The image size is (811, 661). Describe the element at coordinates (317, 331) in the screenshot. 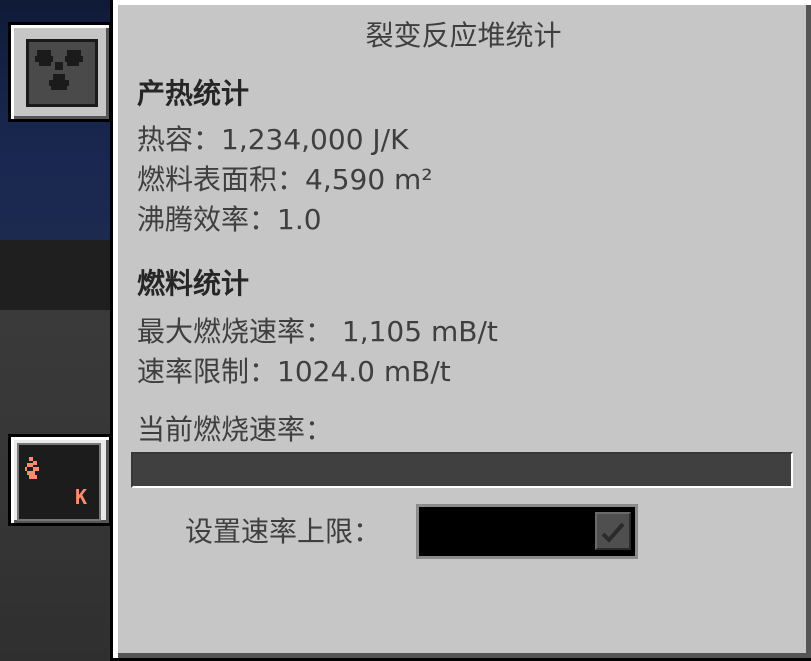

I see `max-burn-rate-text: 最大燃烧速率： 1,105 mB/t` at that location.